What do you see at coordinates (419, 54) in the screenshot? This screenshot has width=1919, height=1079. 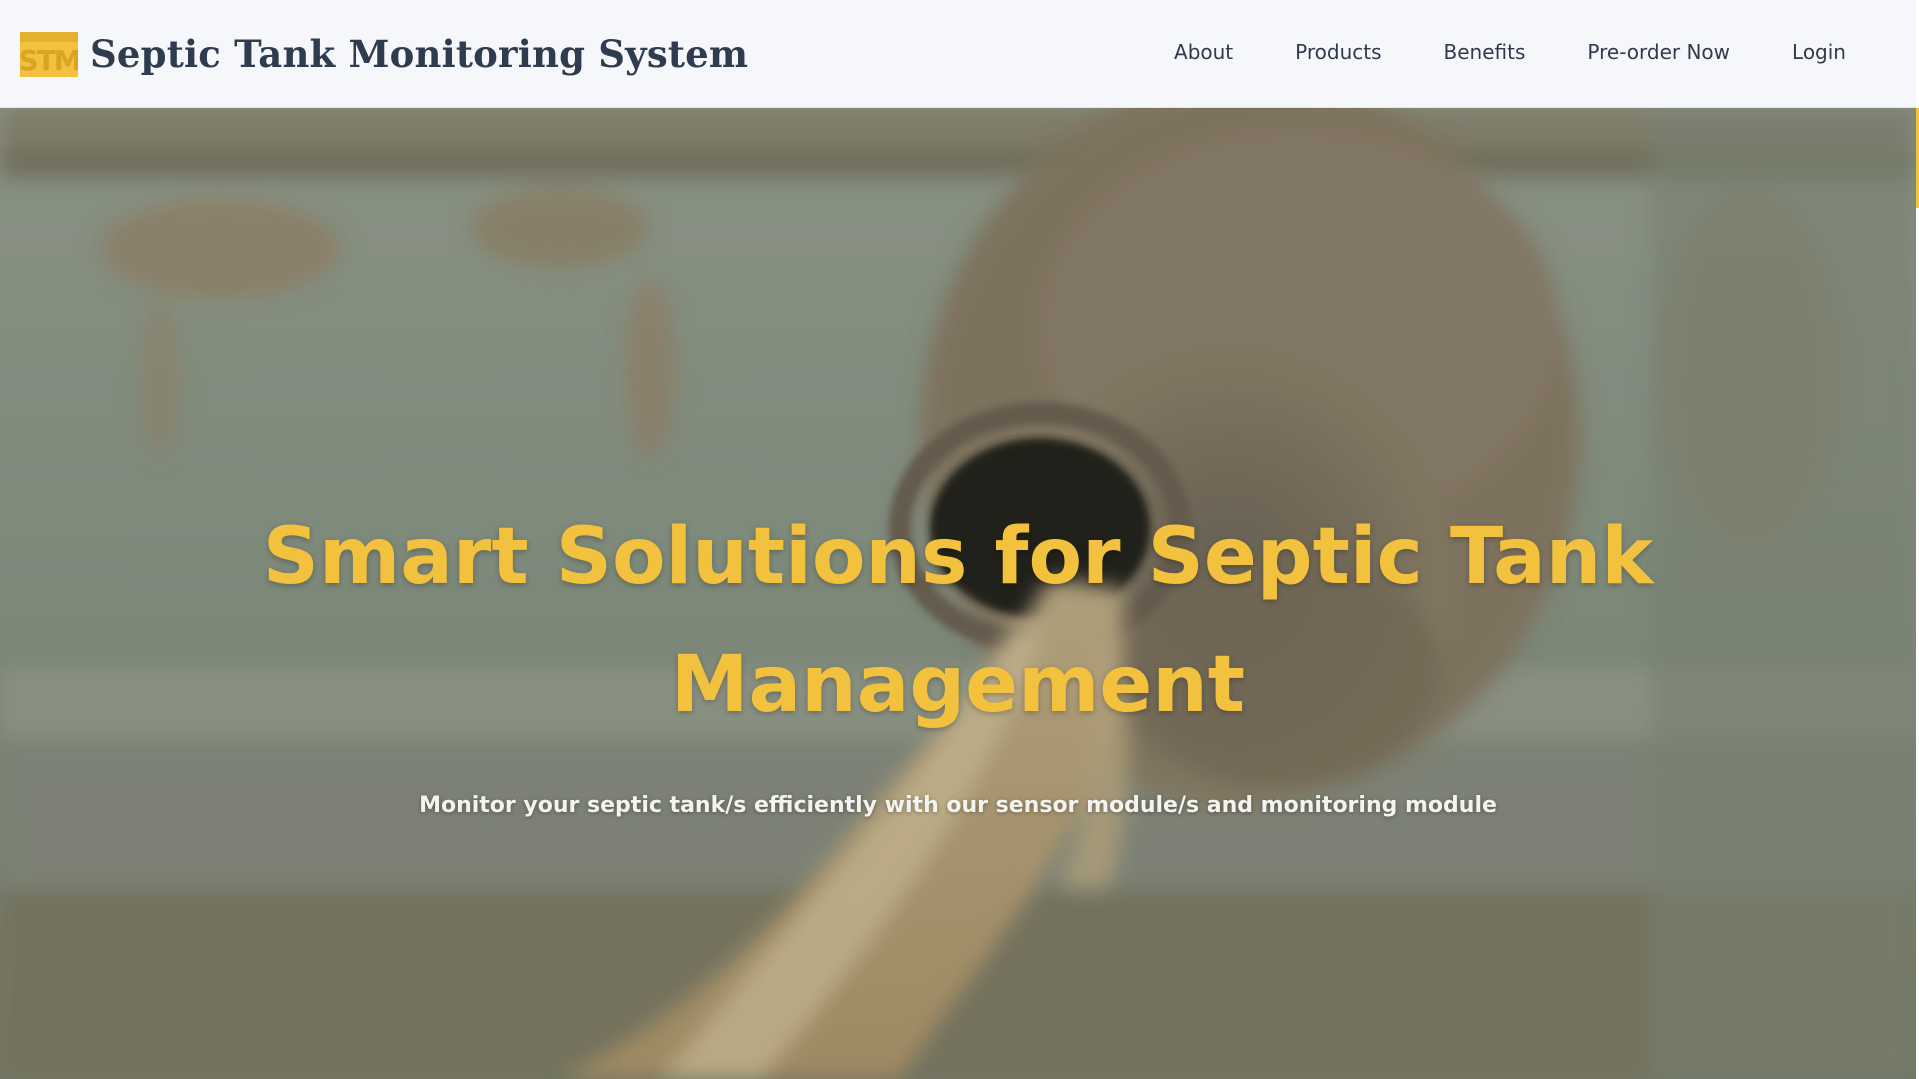 I see `site-title: Septic Tank Monitoring System` at bounding box center [419, 54].